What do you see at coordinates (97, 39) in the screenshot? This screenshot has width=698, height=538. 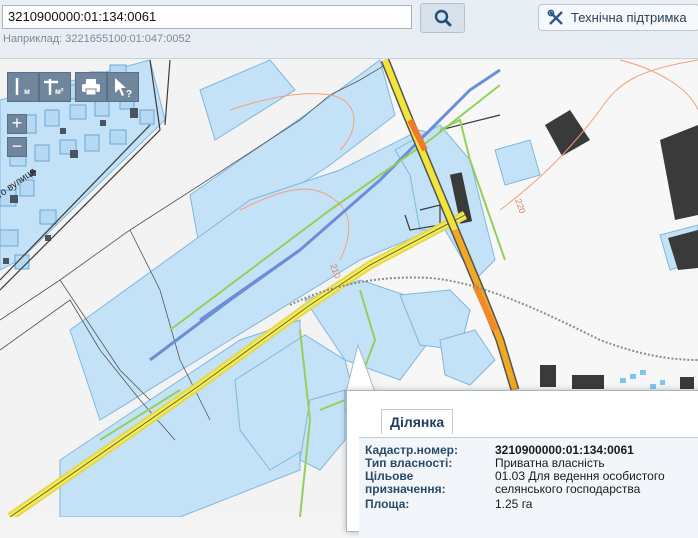 I see `search-example-hint: Наприклад: 3221655100:01:047:0052` at bounding box center [97, 39].